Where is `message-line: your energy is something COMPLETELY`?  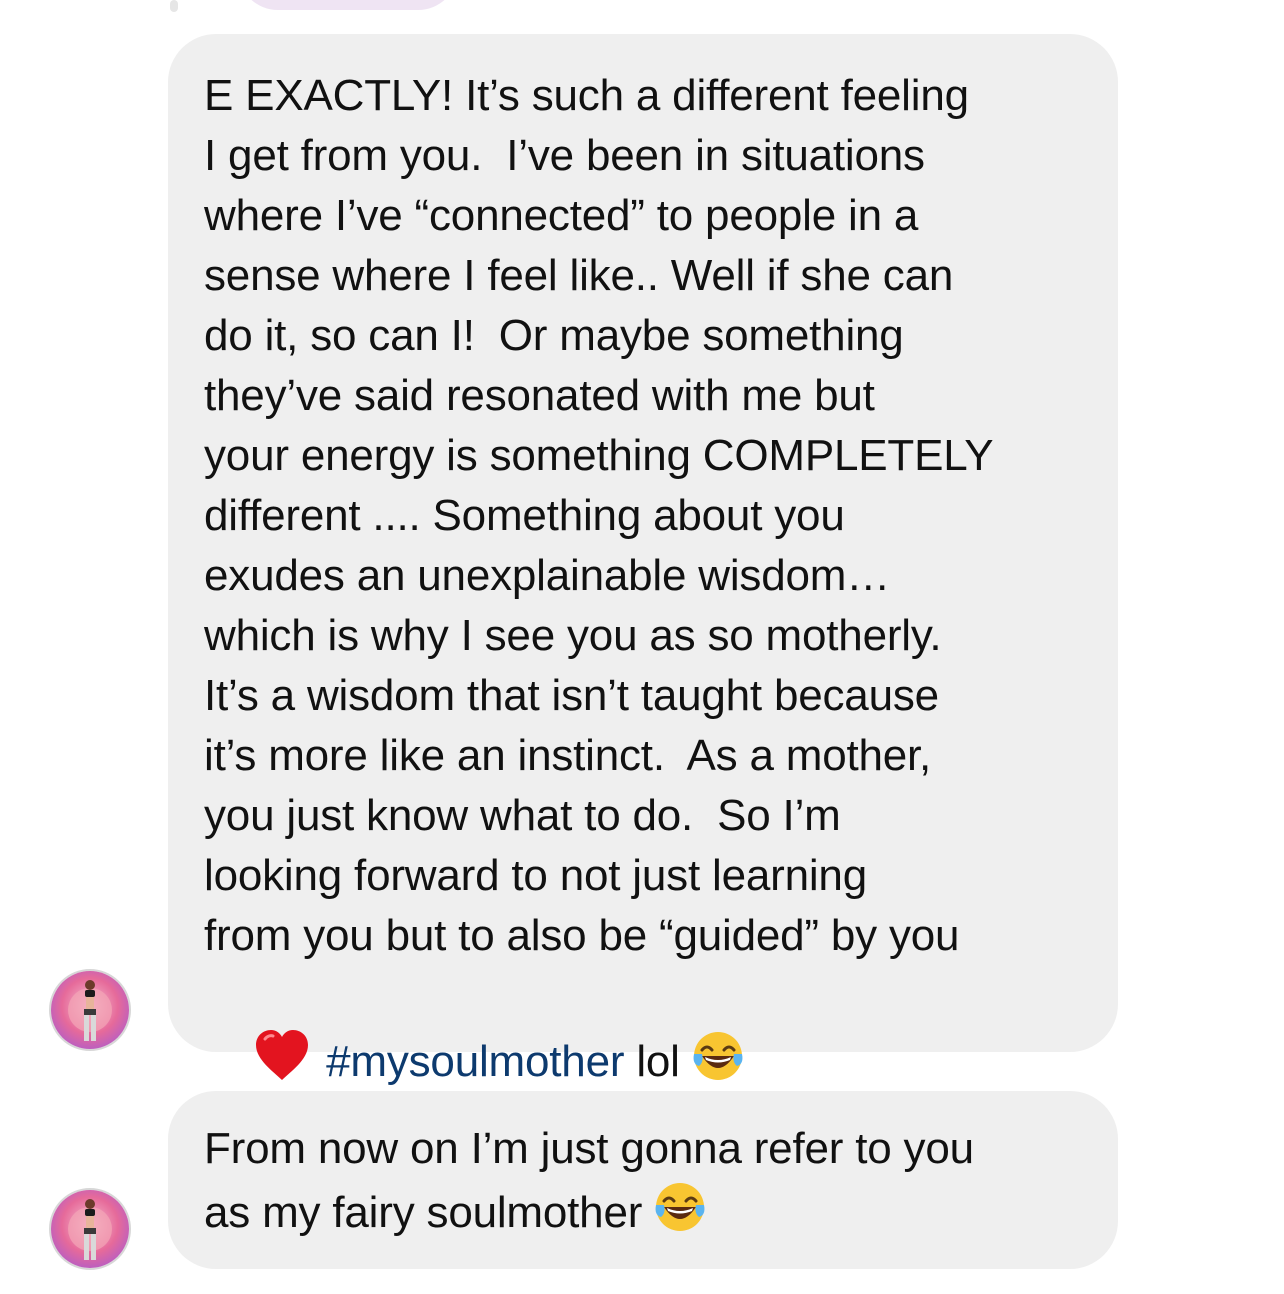 message-line: your energy is something COMPLETELY is located at coordinates (599, 455).